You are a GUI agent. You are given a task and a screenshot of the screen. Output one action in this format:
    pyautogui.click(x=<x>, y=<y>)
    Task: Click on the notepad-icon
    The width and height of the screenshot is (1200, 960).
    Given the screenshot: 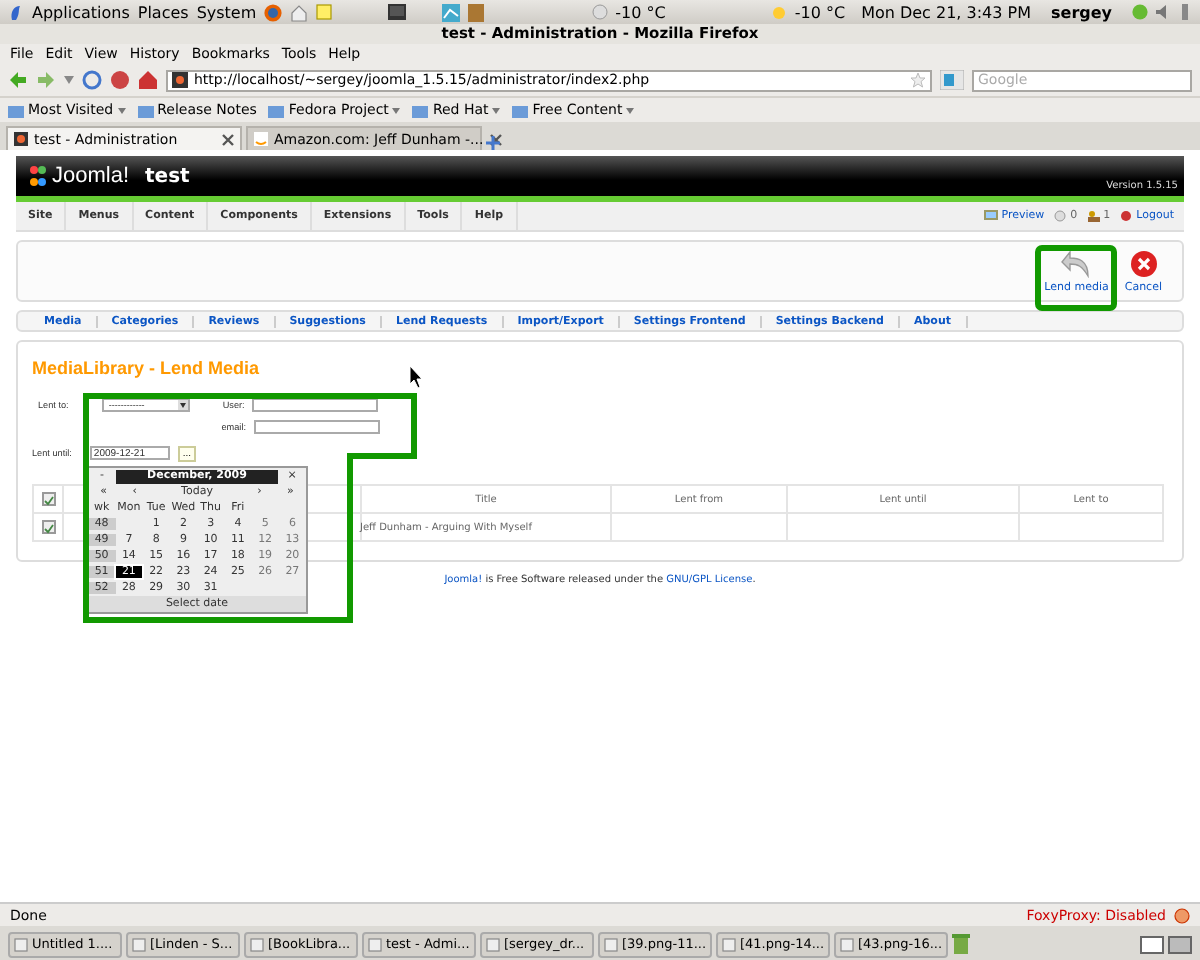 What is the action you would take?
    pyautogui.click(x=324, y=12)
    